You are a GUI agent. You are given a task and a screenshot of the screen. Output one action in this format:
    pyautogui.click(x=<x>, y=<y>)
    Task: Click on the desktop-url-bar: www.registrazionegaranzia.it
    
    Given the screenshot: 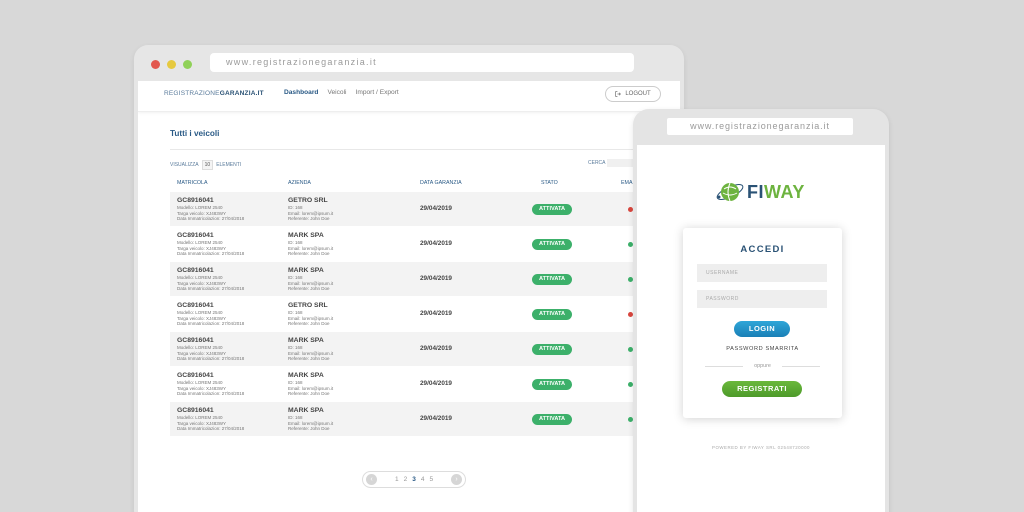 What is the action you would take?
    pyautogui.click(x=422, y=62)
    